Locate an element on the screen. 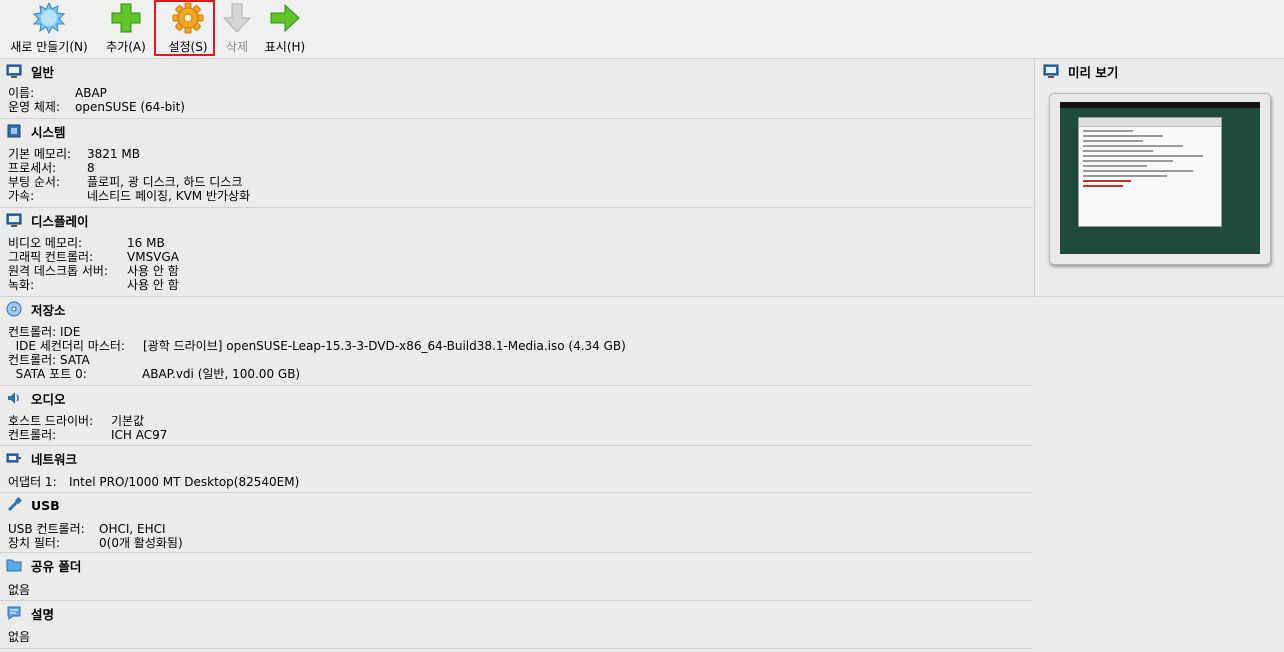 Image resolution: width=1284 pixels, height=652 pixels. section-general-header: 일반 is located at coordinates (30, 71).